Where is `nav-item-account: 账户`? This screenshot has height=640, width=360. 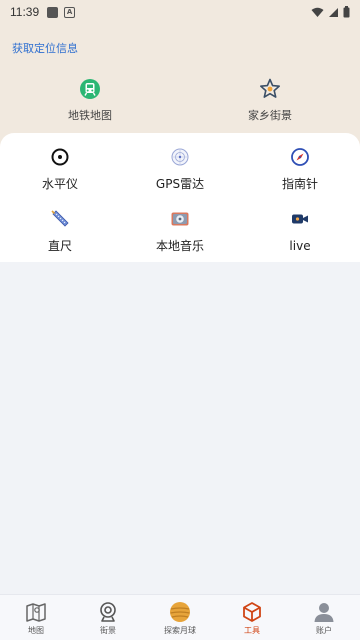
nav-item-account: 账户 is located at coordinates (324, 617).